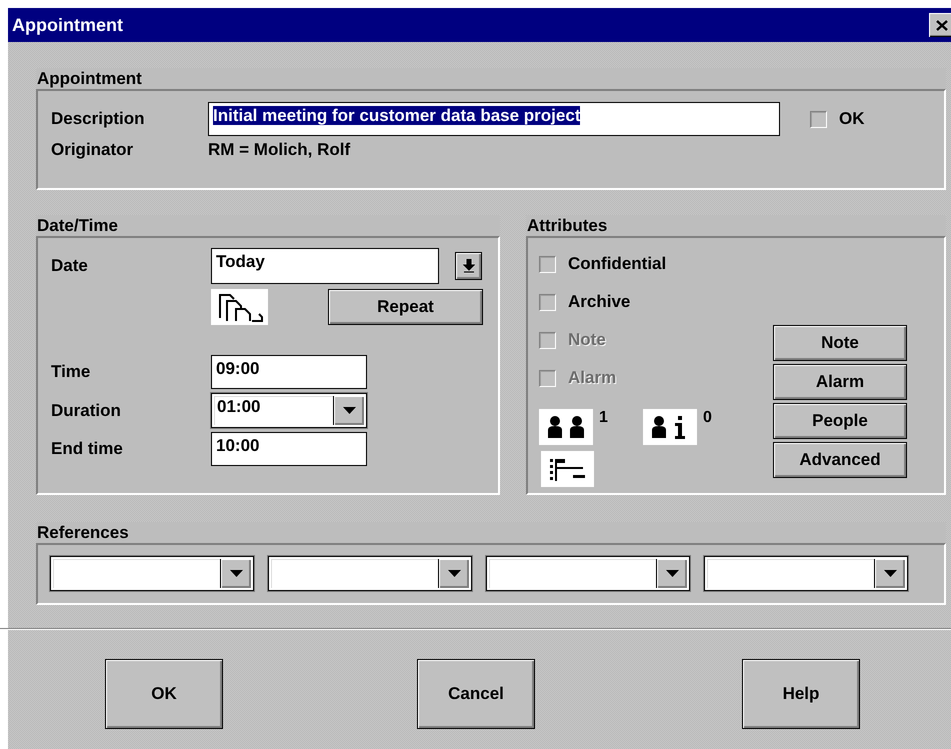 The height and width of the screenshot is (749, 951). What do you see at coordinates (82, 532) in the screenshot?
I see `group-title: References` at bounding box center [82, 532].